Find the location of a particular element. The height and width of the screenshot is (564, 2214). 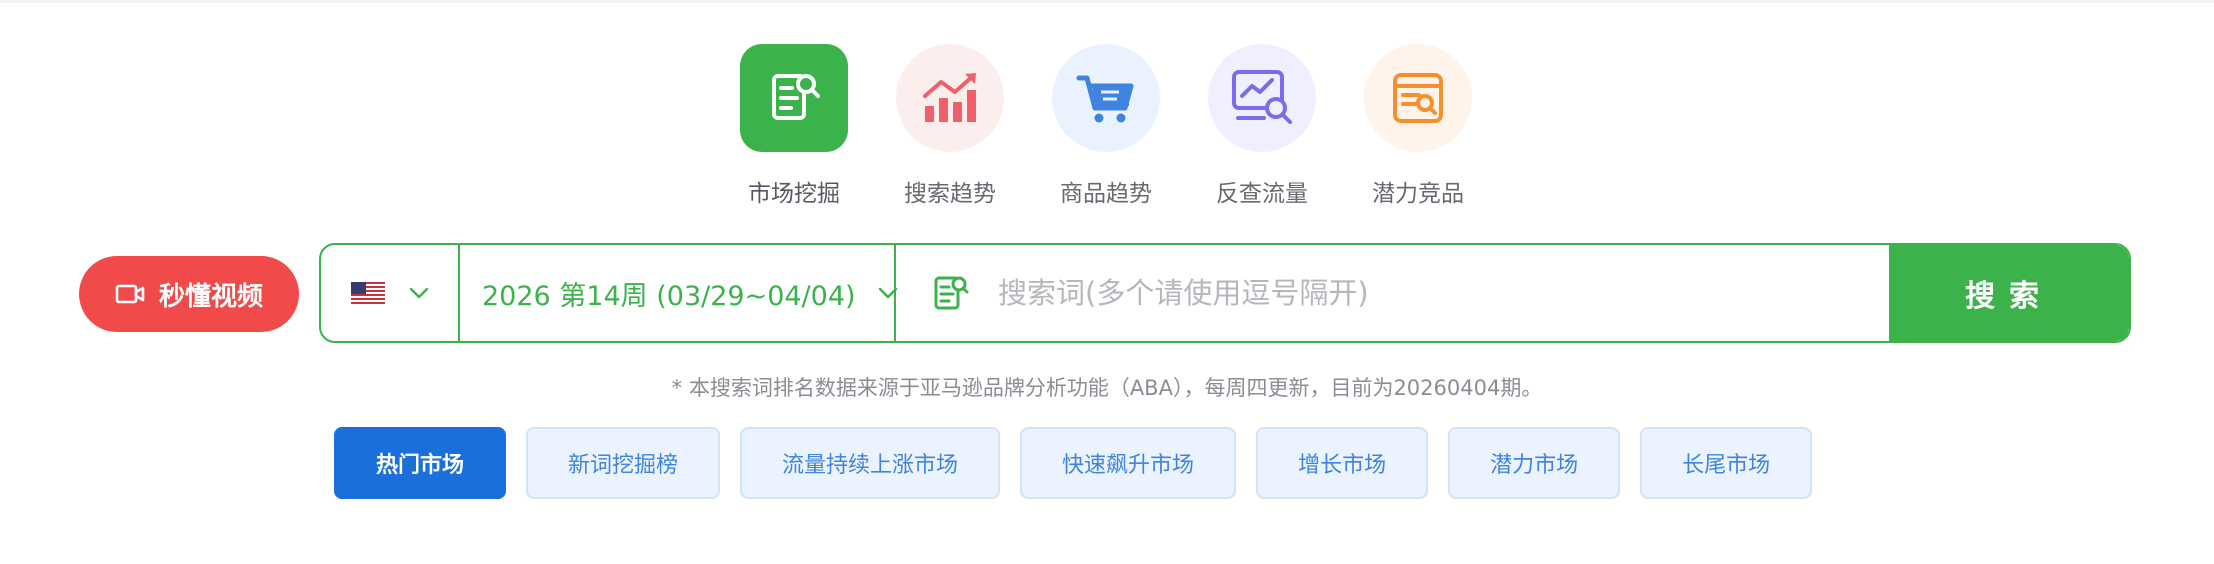

tool-nav: 市场挖掘 搜索趋势 商品趋势 反查流量 潜力竞品 is located at coordinates (1106, 126).